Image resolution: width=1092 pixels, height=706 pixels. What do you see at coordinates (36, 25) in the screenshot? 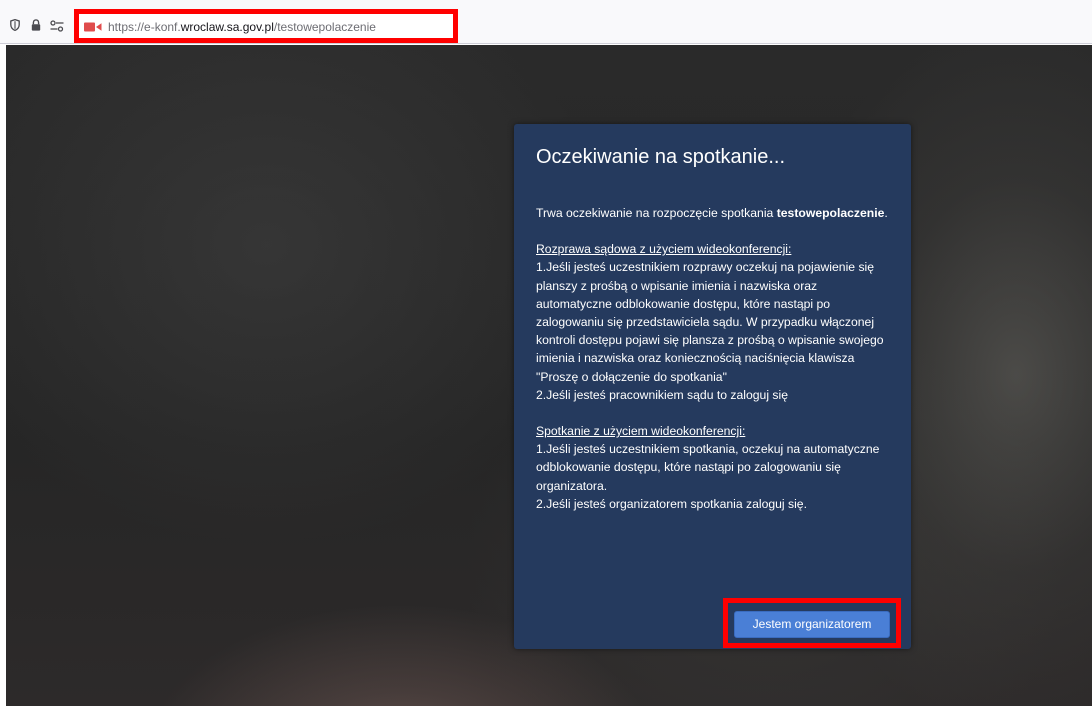
I see `lock-icon` at bounding box center [36, 25].